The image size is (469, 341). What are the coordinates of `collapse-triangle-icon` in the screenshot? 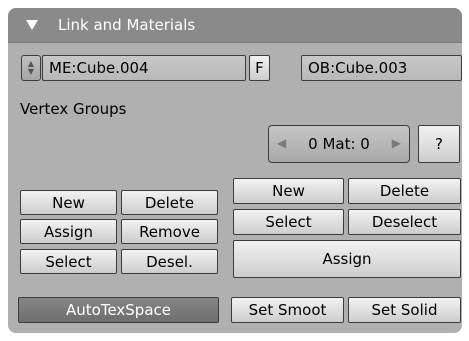 It's located at (32, 25).